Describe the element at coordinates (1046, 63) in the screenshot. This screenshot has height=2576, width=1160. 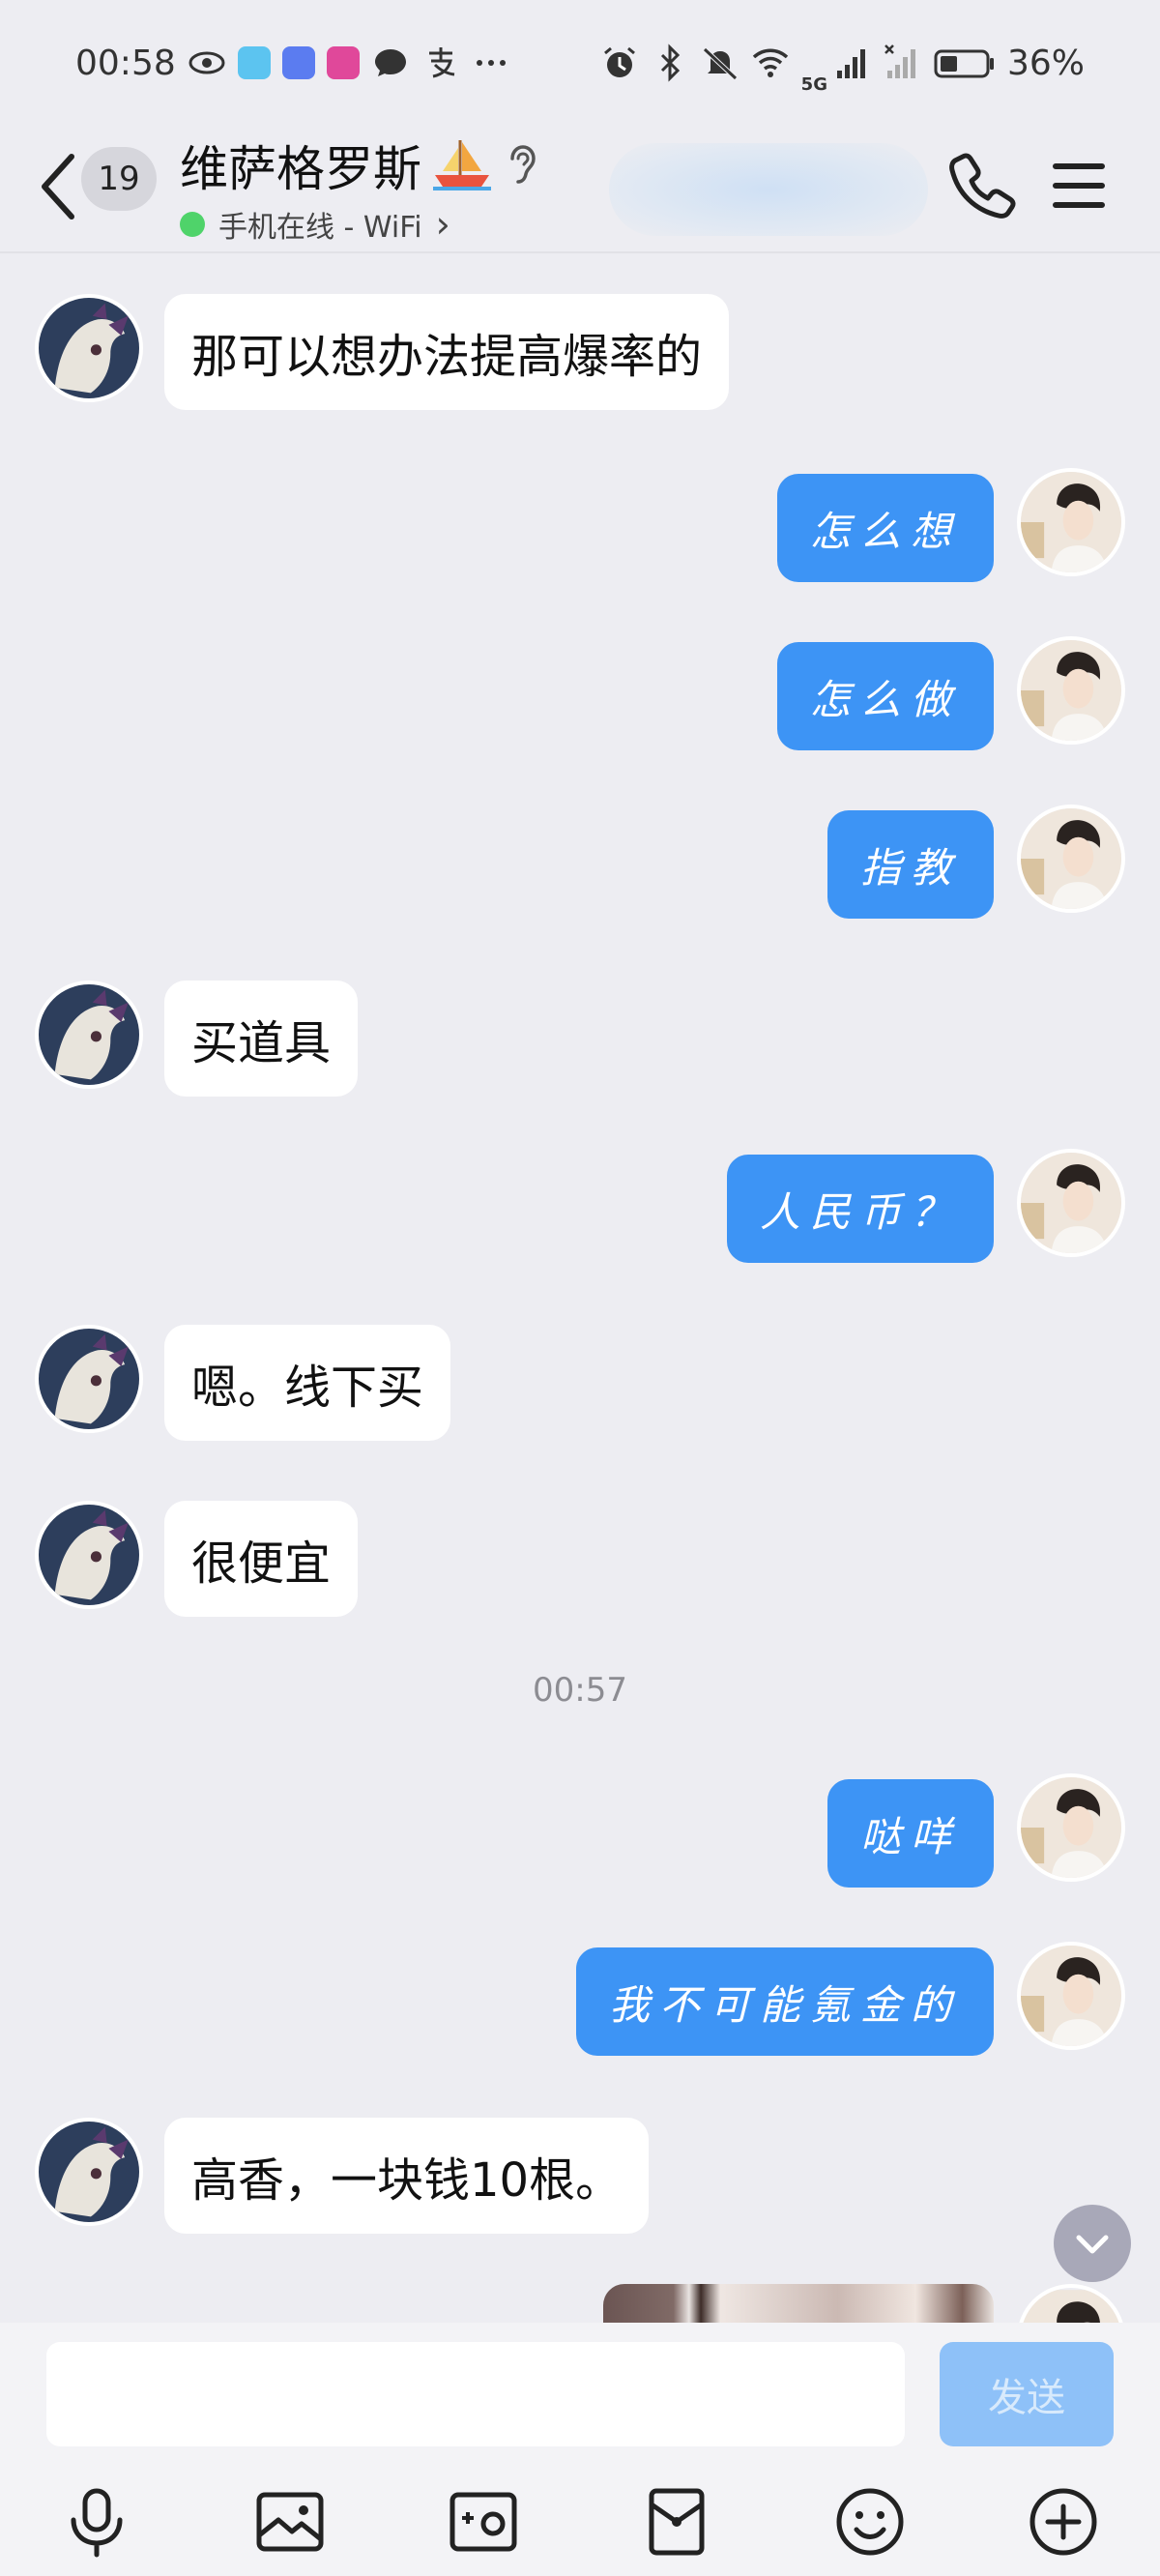
I see `battery-percent: 36%` at that location.